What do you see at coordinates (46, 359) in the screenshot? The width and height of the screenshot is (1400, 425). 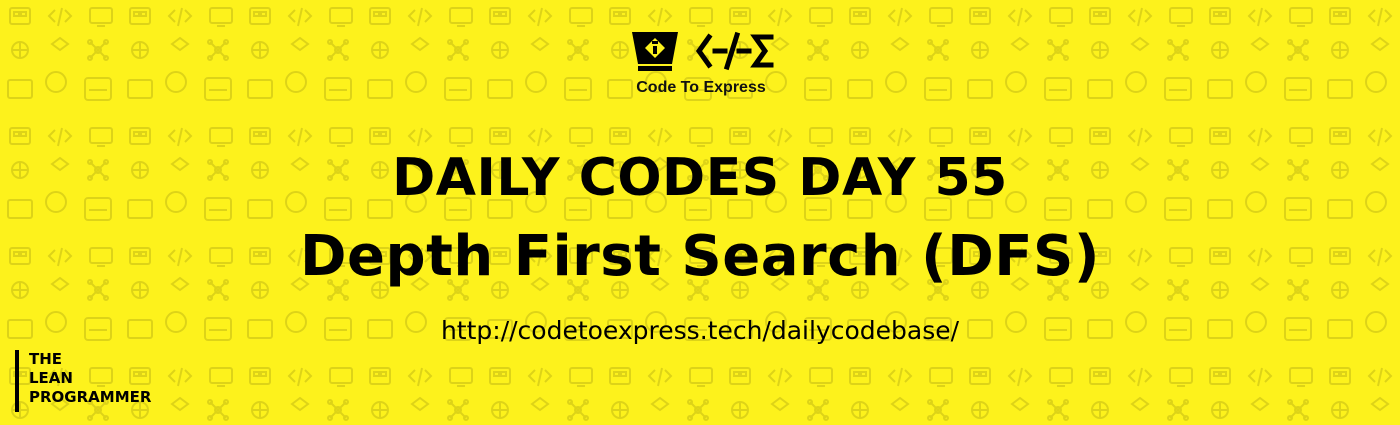 I see `badge-line-the: THE` at bounding box center [46, 359].